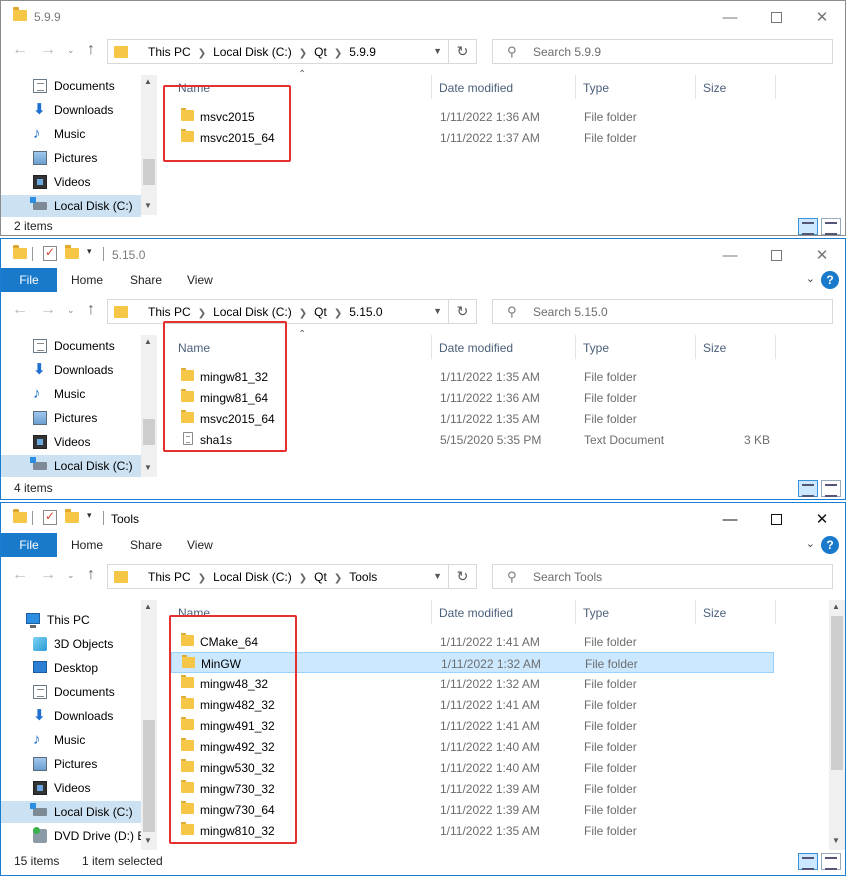 Image resolution: width=846 pixels, height=876 pixels. Describe the element at coordinates (87, 545) in the screenshot. I see `tab-home: Home` at that location.